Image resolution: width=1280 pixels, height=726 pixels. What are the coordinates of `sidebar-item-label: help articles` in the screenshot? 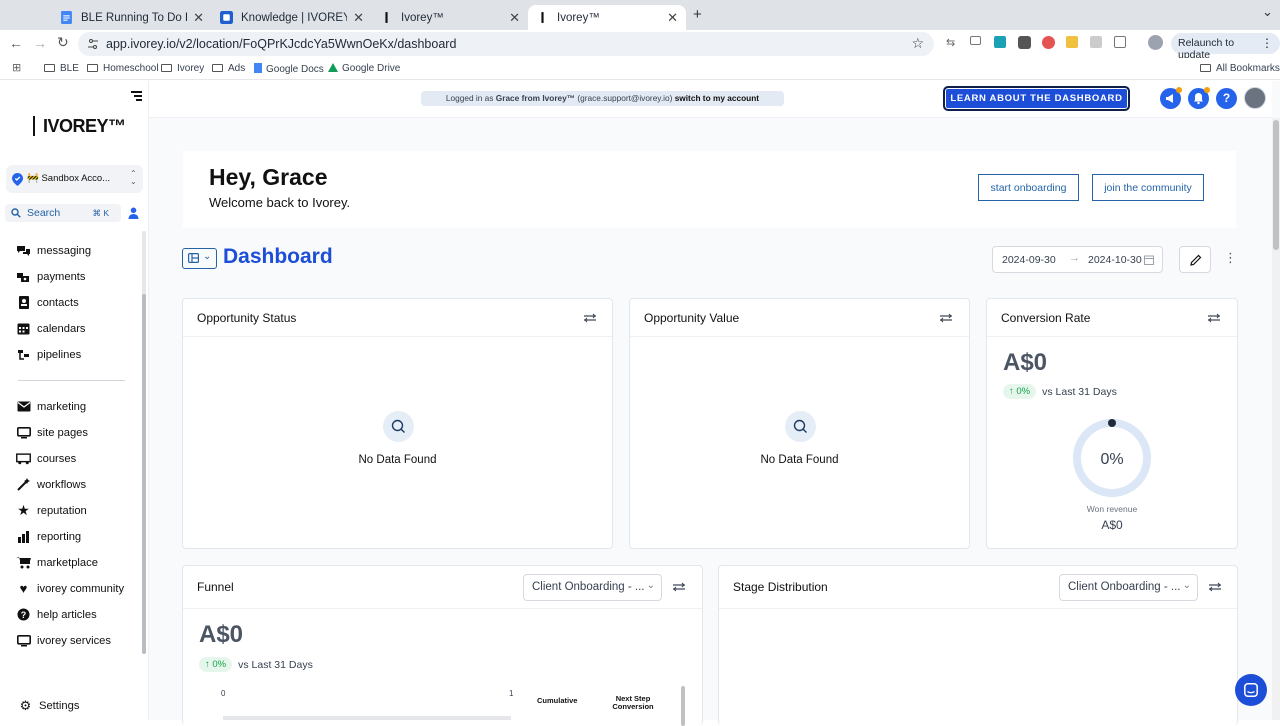 It's located at (67, 614).